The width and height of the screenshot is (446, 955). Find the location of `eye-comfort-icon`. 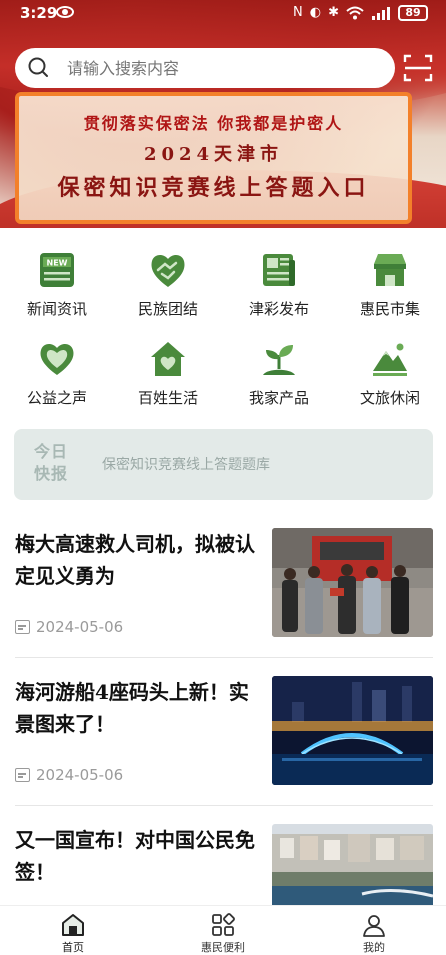

eye-comfort-icon is located at coordinates (65, 12).